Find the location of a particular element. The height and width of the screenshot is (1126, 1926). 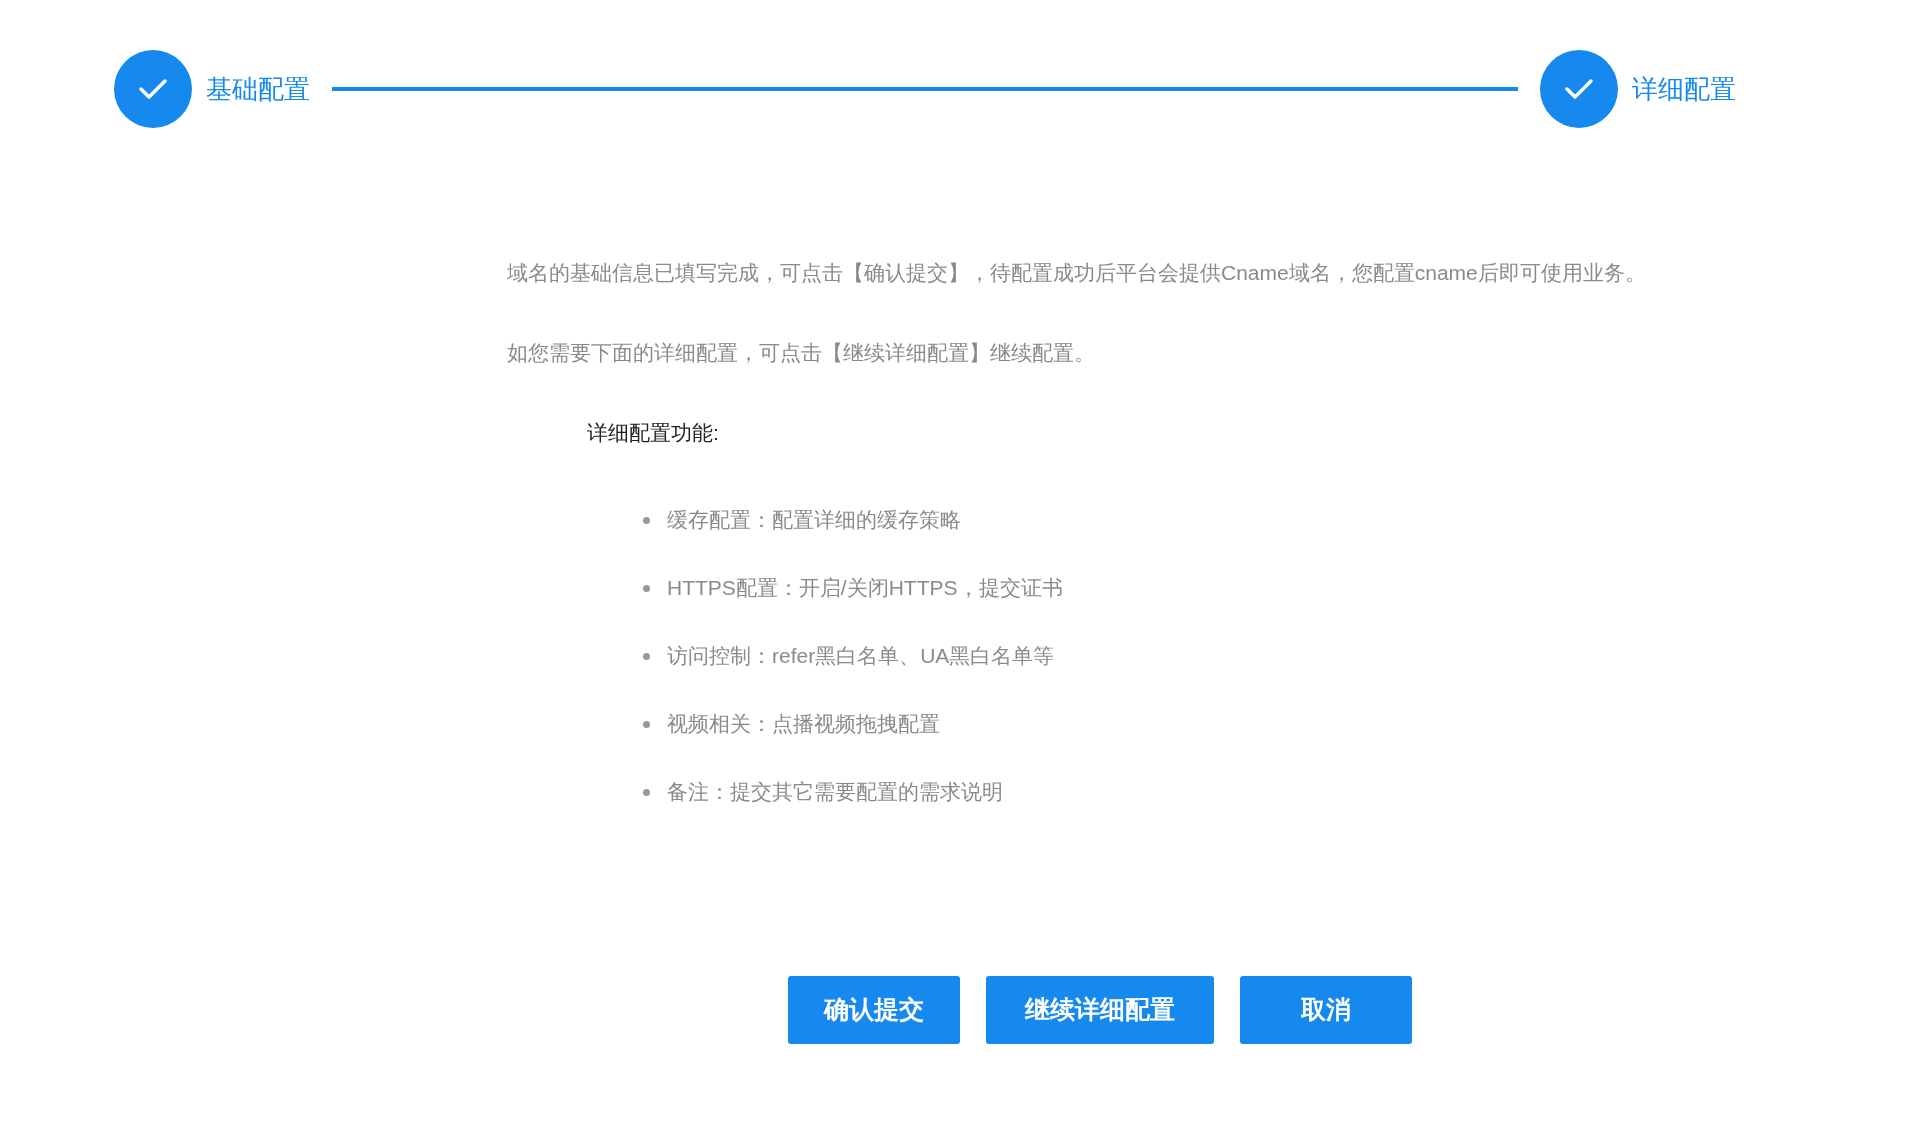

action-button: 继续详细配置 is located at coordinates (1100, 1010).